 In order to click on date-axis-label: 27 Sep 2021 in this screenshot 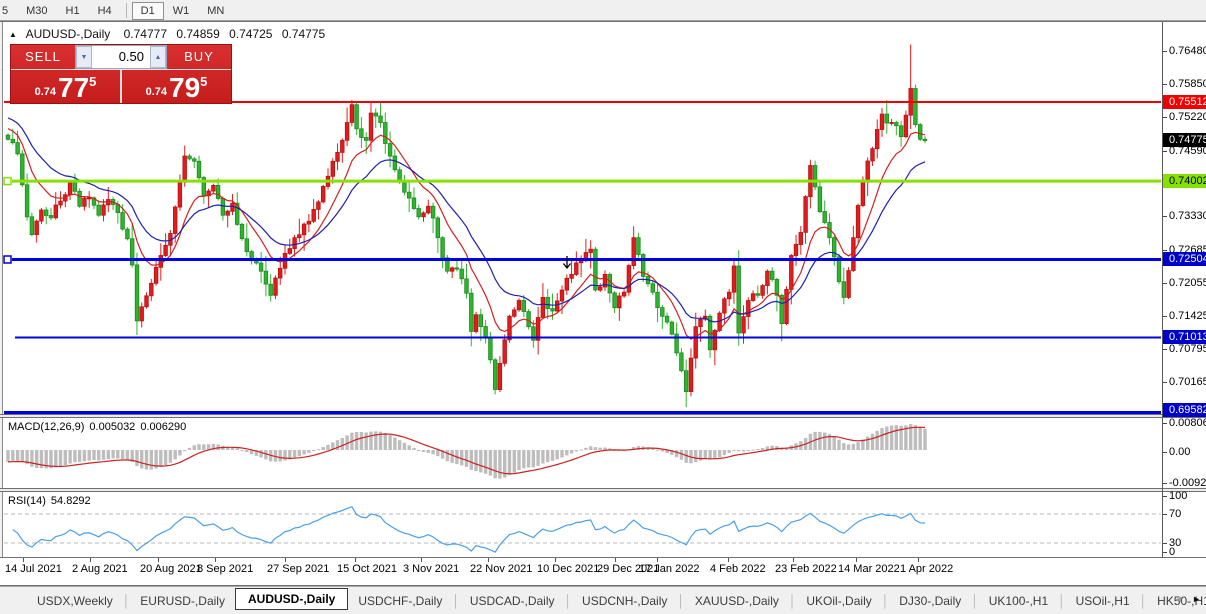, I will do `click(298, 569)`.